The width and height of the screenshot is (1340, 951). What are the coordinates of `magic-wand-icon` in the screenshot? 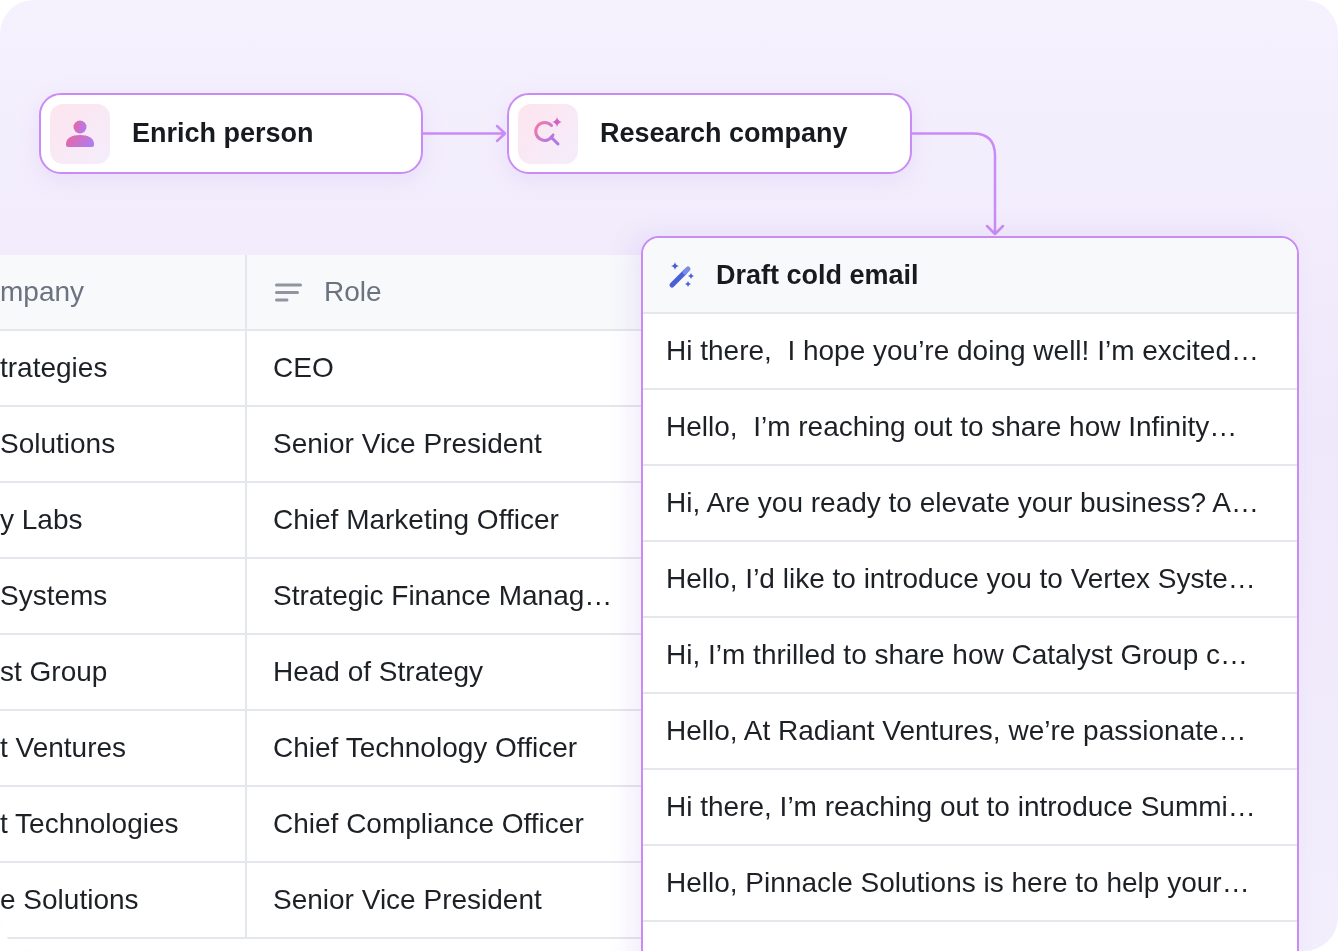 It's located at (682, 275).